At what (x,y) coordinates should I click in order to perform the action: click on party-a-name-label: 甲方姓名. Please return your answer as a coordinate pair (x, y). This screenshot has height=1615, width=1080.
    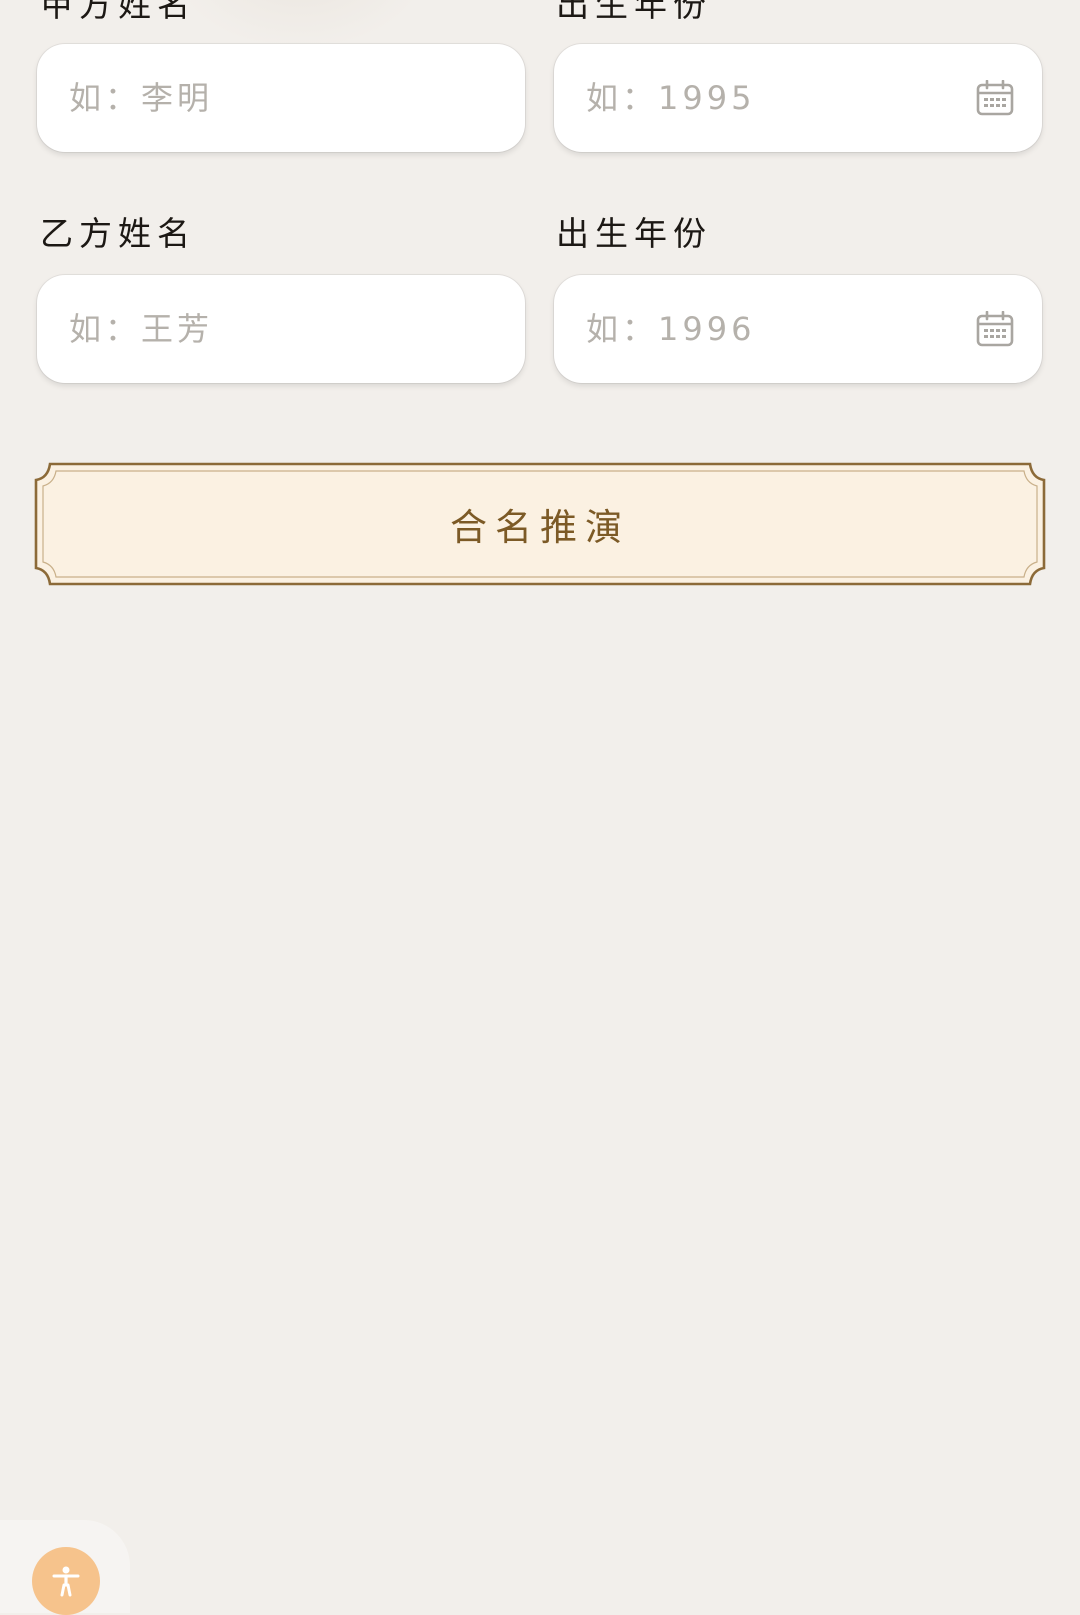
    Looking at the image, I should click on (118, 12).